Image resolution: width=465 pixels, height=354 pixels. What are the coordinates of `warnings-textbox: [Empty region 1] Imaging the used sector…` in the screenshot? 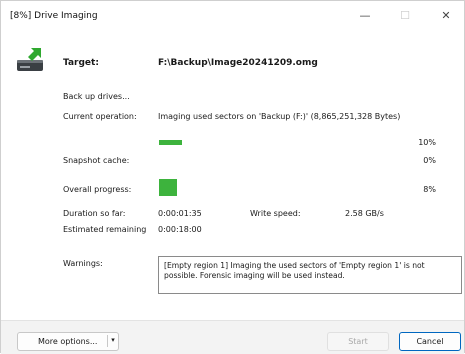 It's located at (310, 275).